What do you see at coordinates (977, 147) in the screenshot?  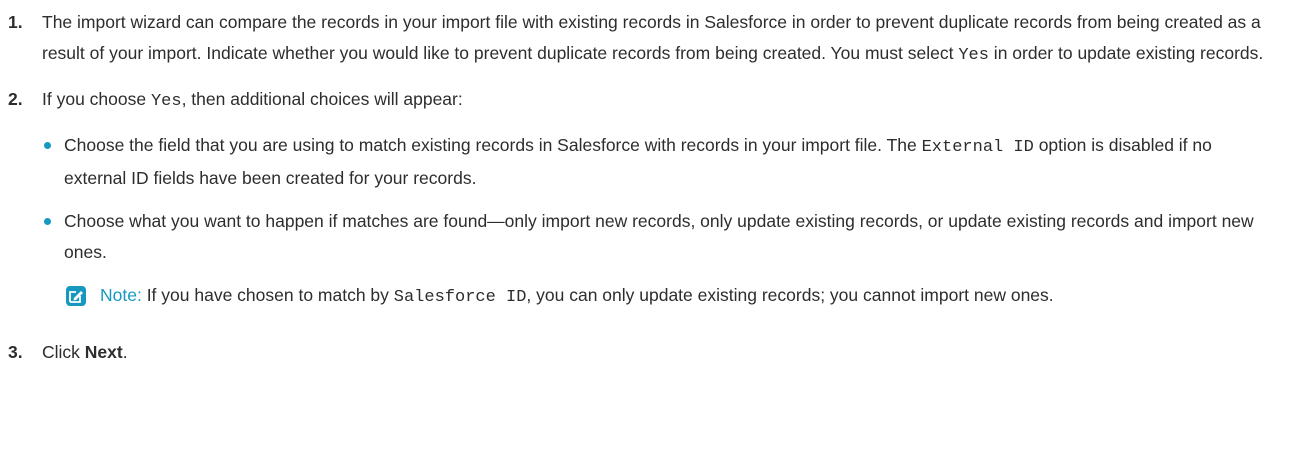 I see `code-external-id: External ID` at bounding box center [977, 147].